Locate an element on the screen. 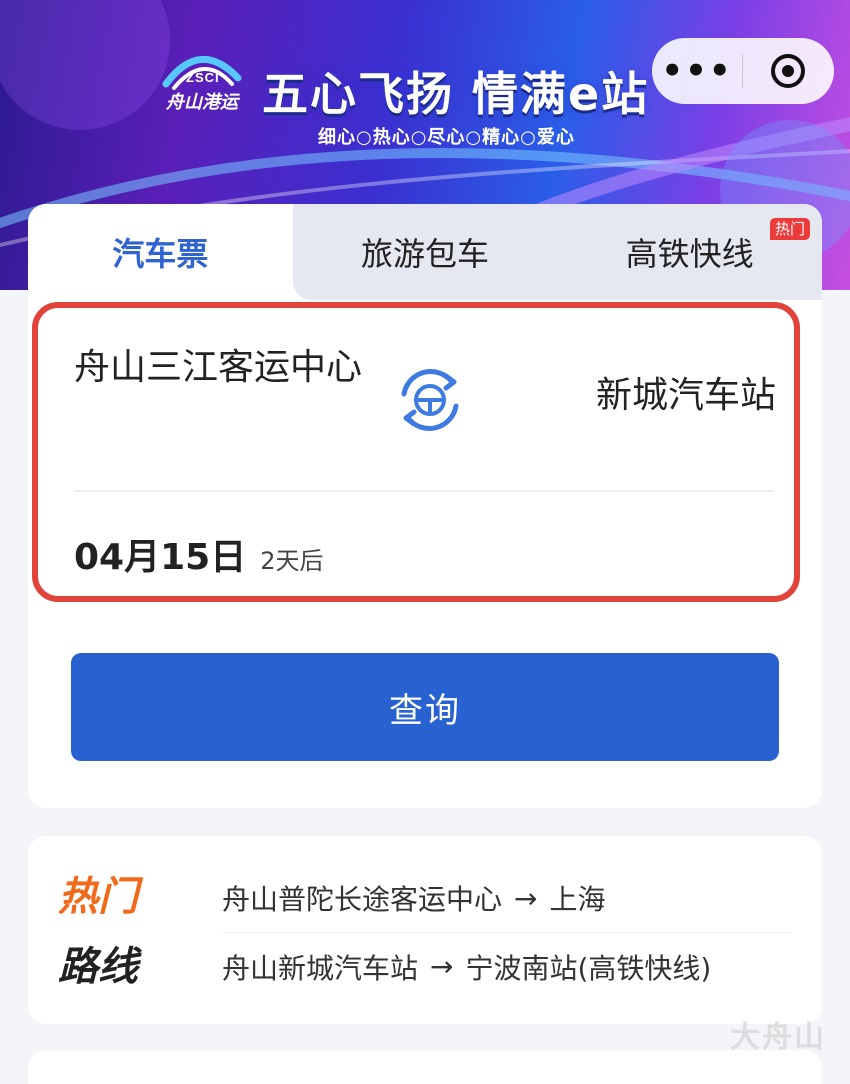  target-close-icon is located at coordinates (788, 71).